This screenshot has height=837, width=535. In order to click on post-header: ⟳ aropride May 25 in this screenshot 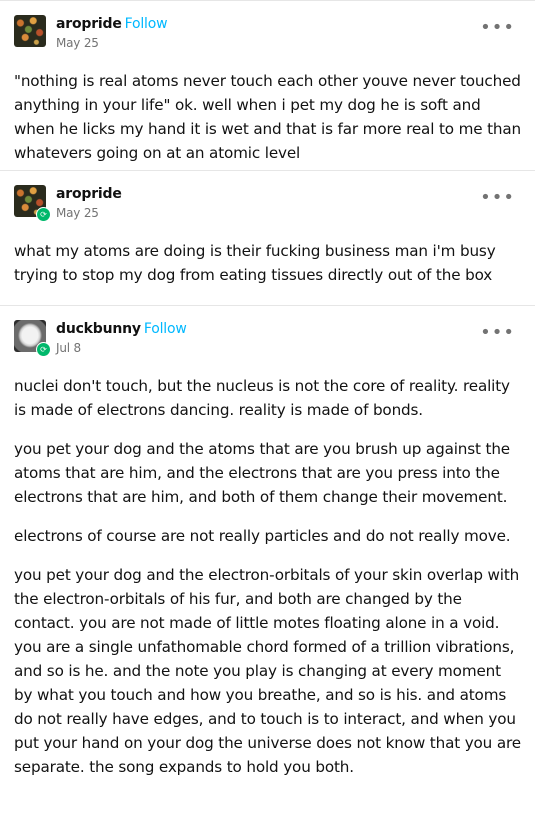, I will do `click(267, 205)`.